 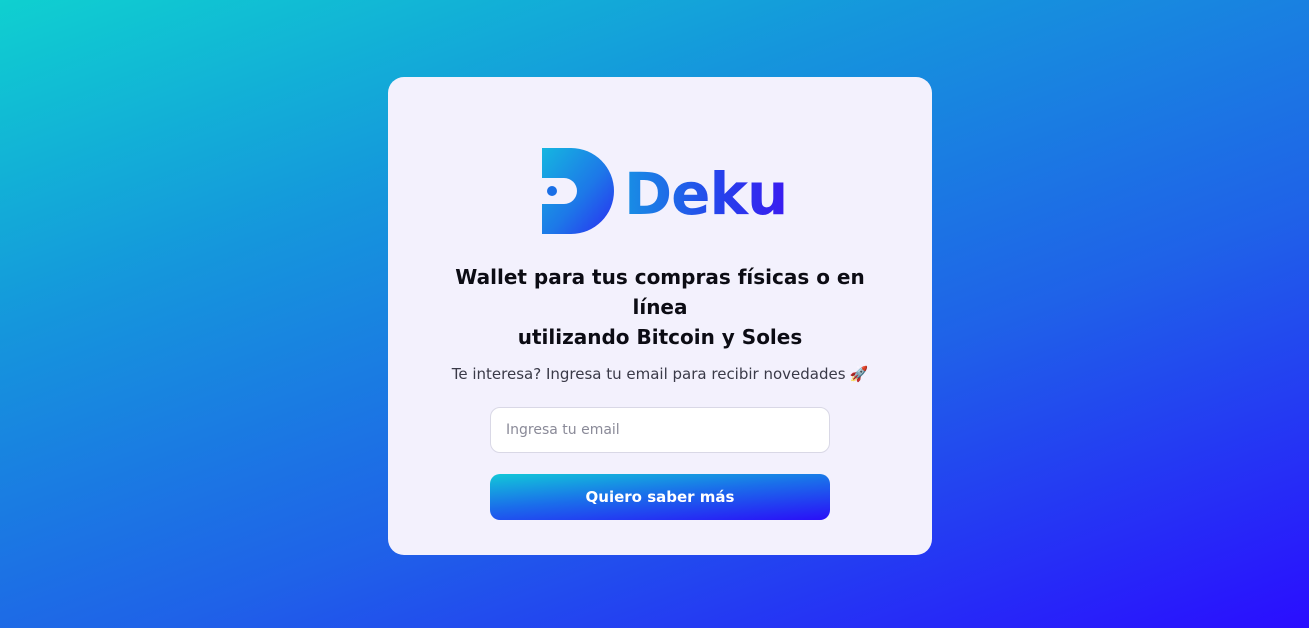 I want to click on brand-name: Deku, so click(x=706, y=194).